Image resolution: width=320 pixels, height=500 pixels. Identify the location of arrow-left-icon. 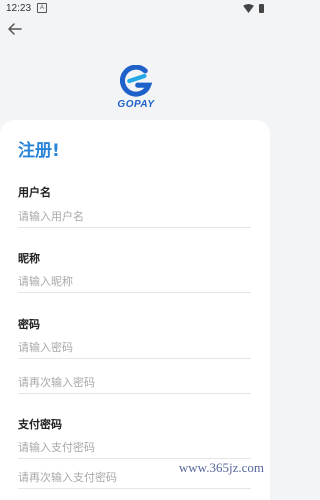
(15, 29).